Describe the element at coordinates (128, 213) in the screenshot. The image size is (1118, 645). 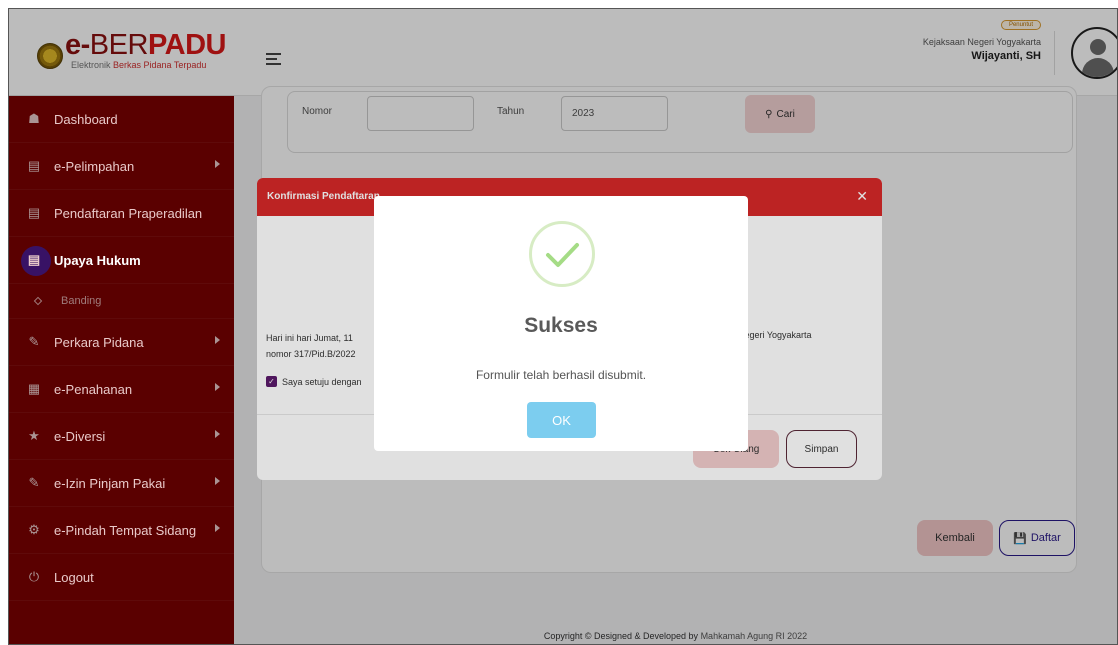
I see `sidebar-item-label: Pendaftaran Praperadilan` at that location.